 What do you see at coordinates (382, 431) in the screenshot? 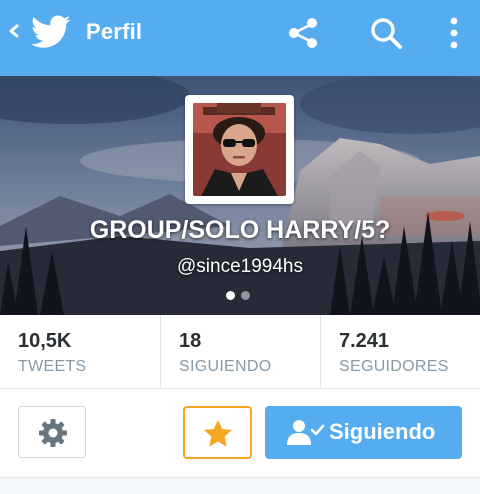
I see `following-button-label: Siguiendo` at bounding box center [382, 431].